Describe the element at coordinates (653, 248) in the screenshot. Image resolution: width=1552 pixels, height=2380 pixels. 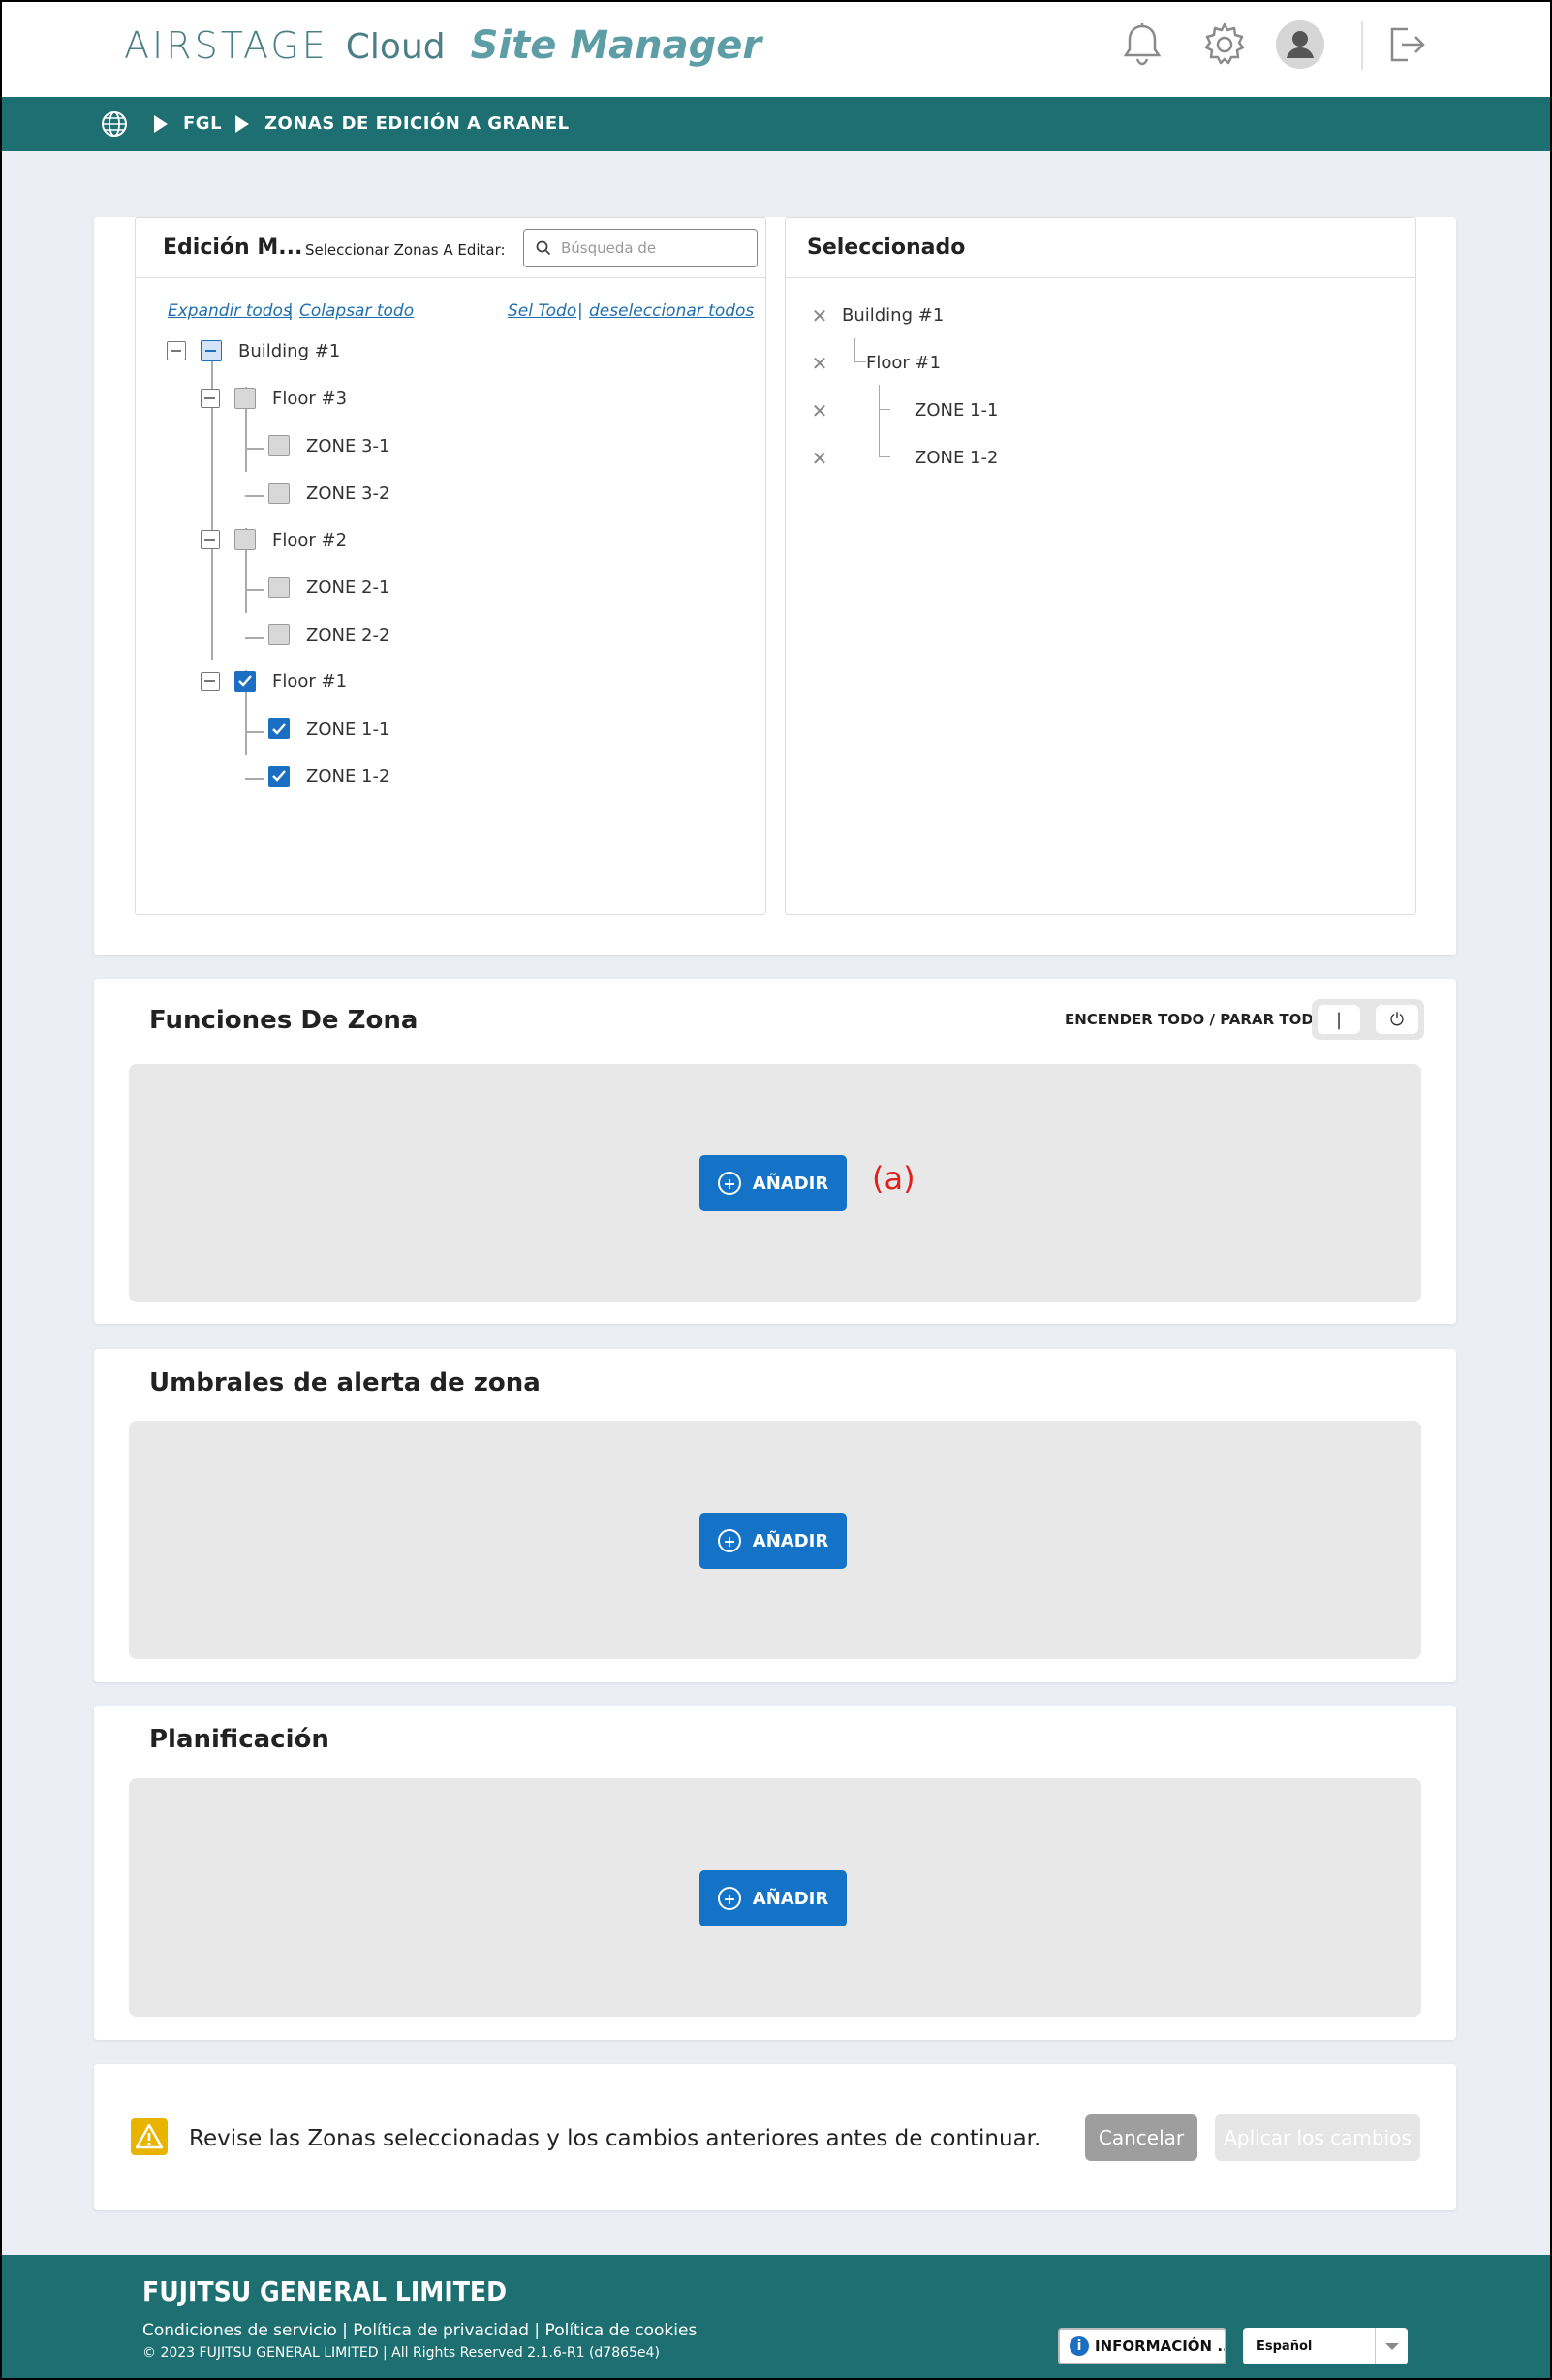
I see `search-input` at that location.